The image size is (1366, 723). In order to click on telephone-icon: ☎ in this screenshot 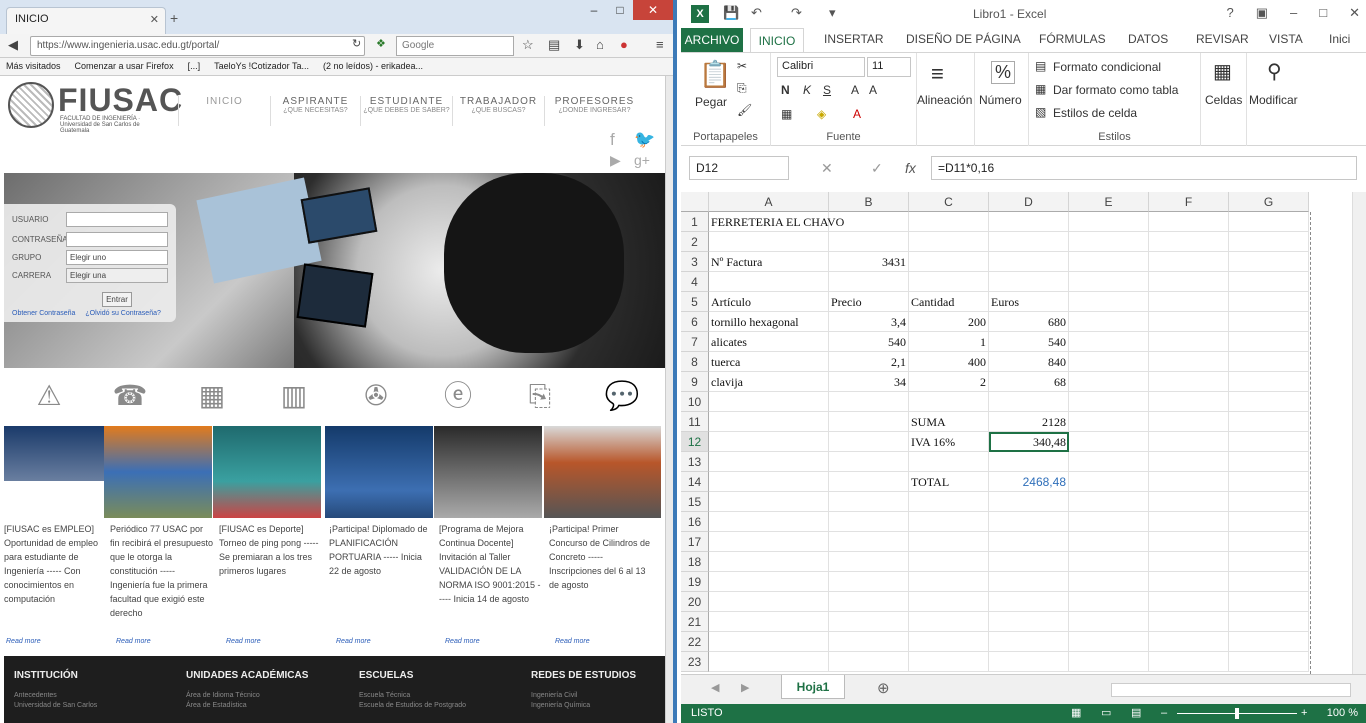, I will do `click(130, 396)`.